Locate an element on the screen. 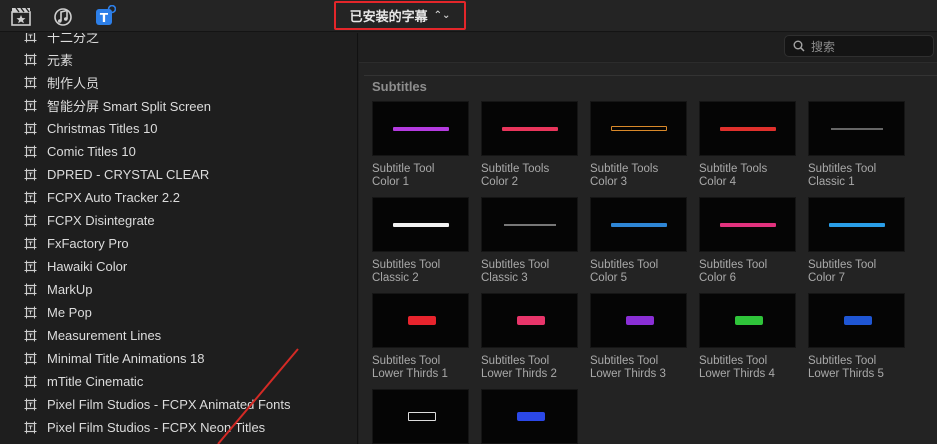  sidebar-item: DPRED - CRYSTAL CLEAR is located at coordinates (116, 174).